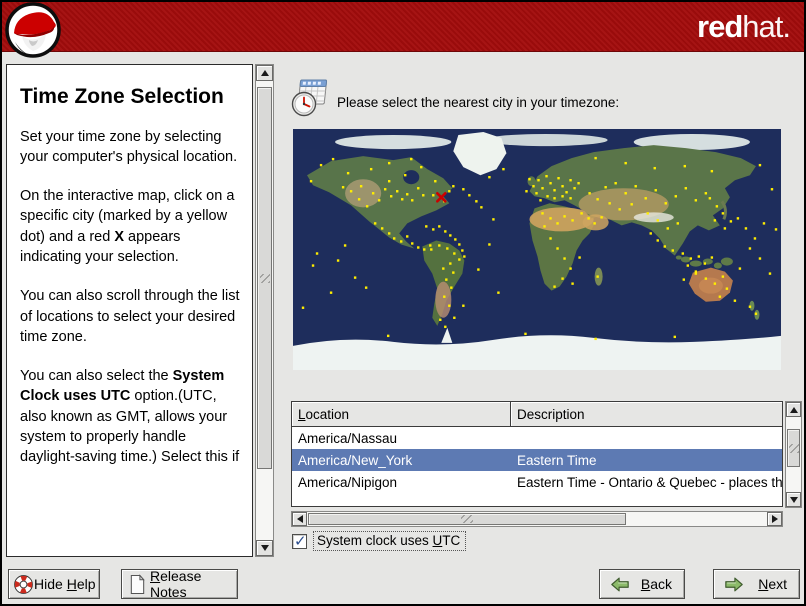 This screenshot has height=606, width=806. What do you see at coordinates (176, 584) in the screenshot?
I see `release-notes-label: Release Notes` at bounding box center [176, 584].